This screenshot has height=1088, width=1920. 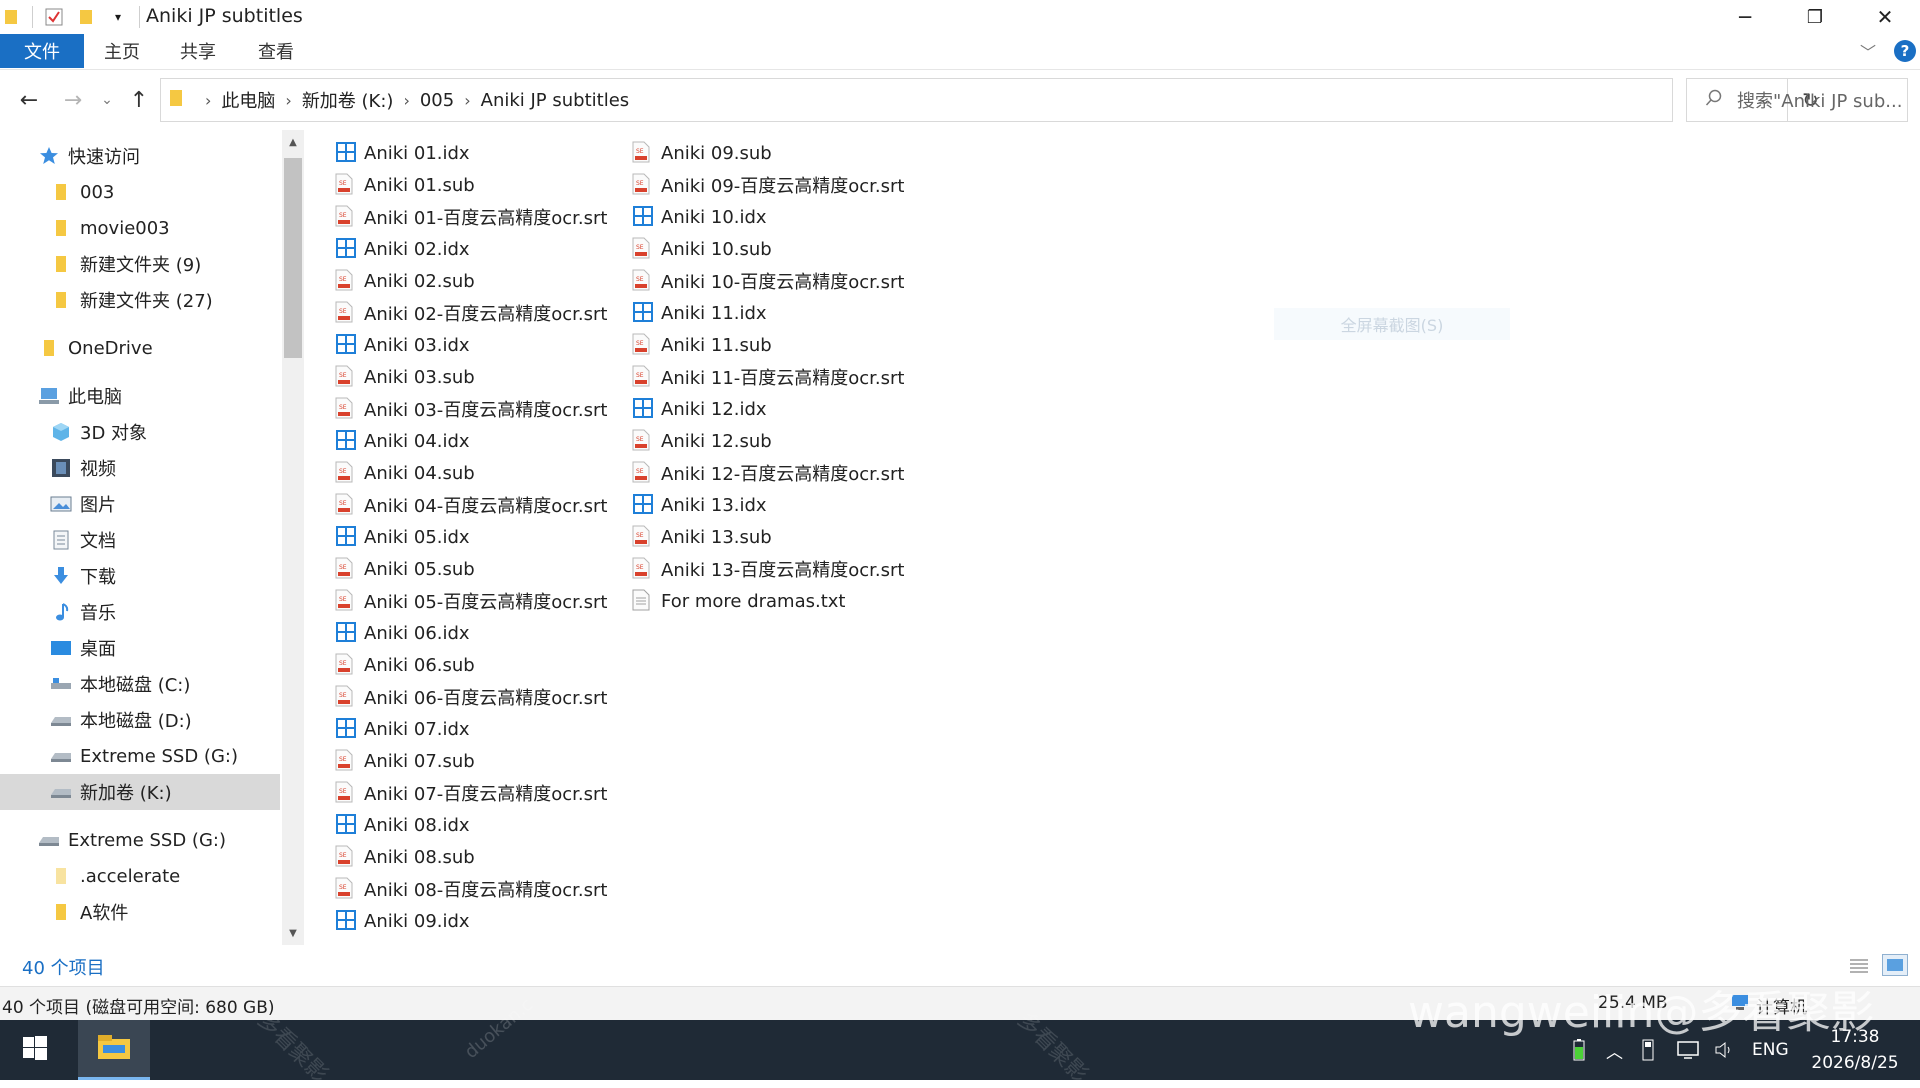 What do you see at coordinates (348, 100) in the screenshot?
I see `breadcrumb-volume-k: 新加卷 (K:)` at bounding box center [348, 100].